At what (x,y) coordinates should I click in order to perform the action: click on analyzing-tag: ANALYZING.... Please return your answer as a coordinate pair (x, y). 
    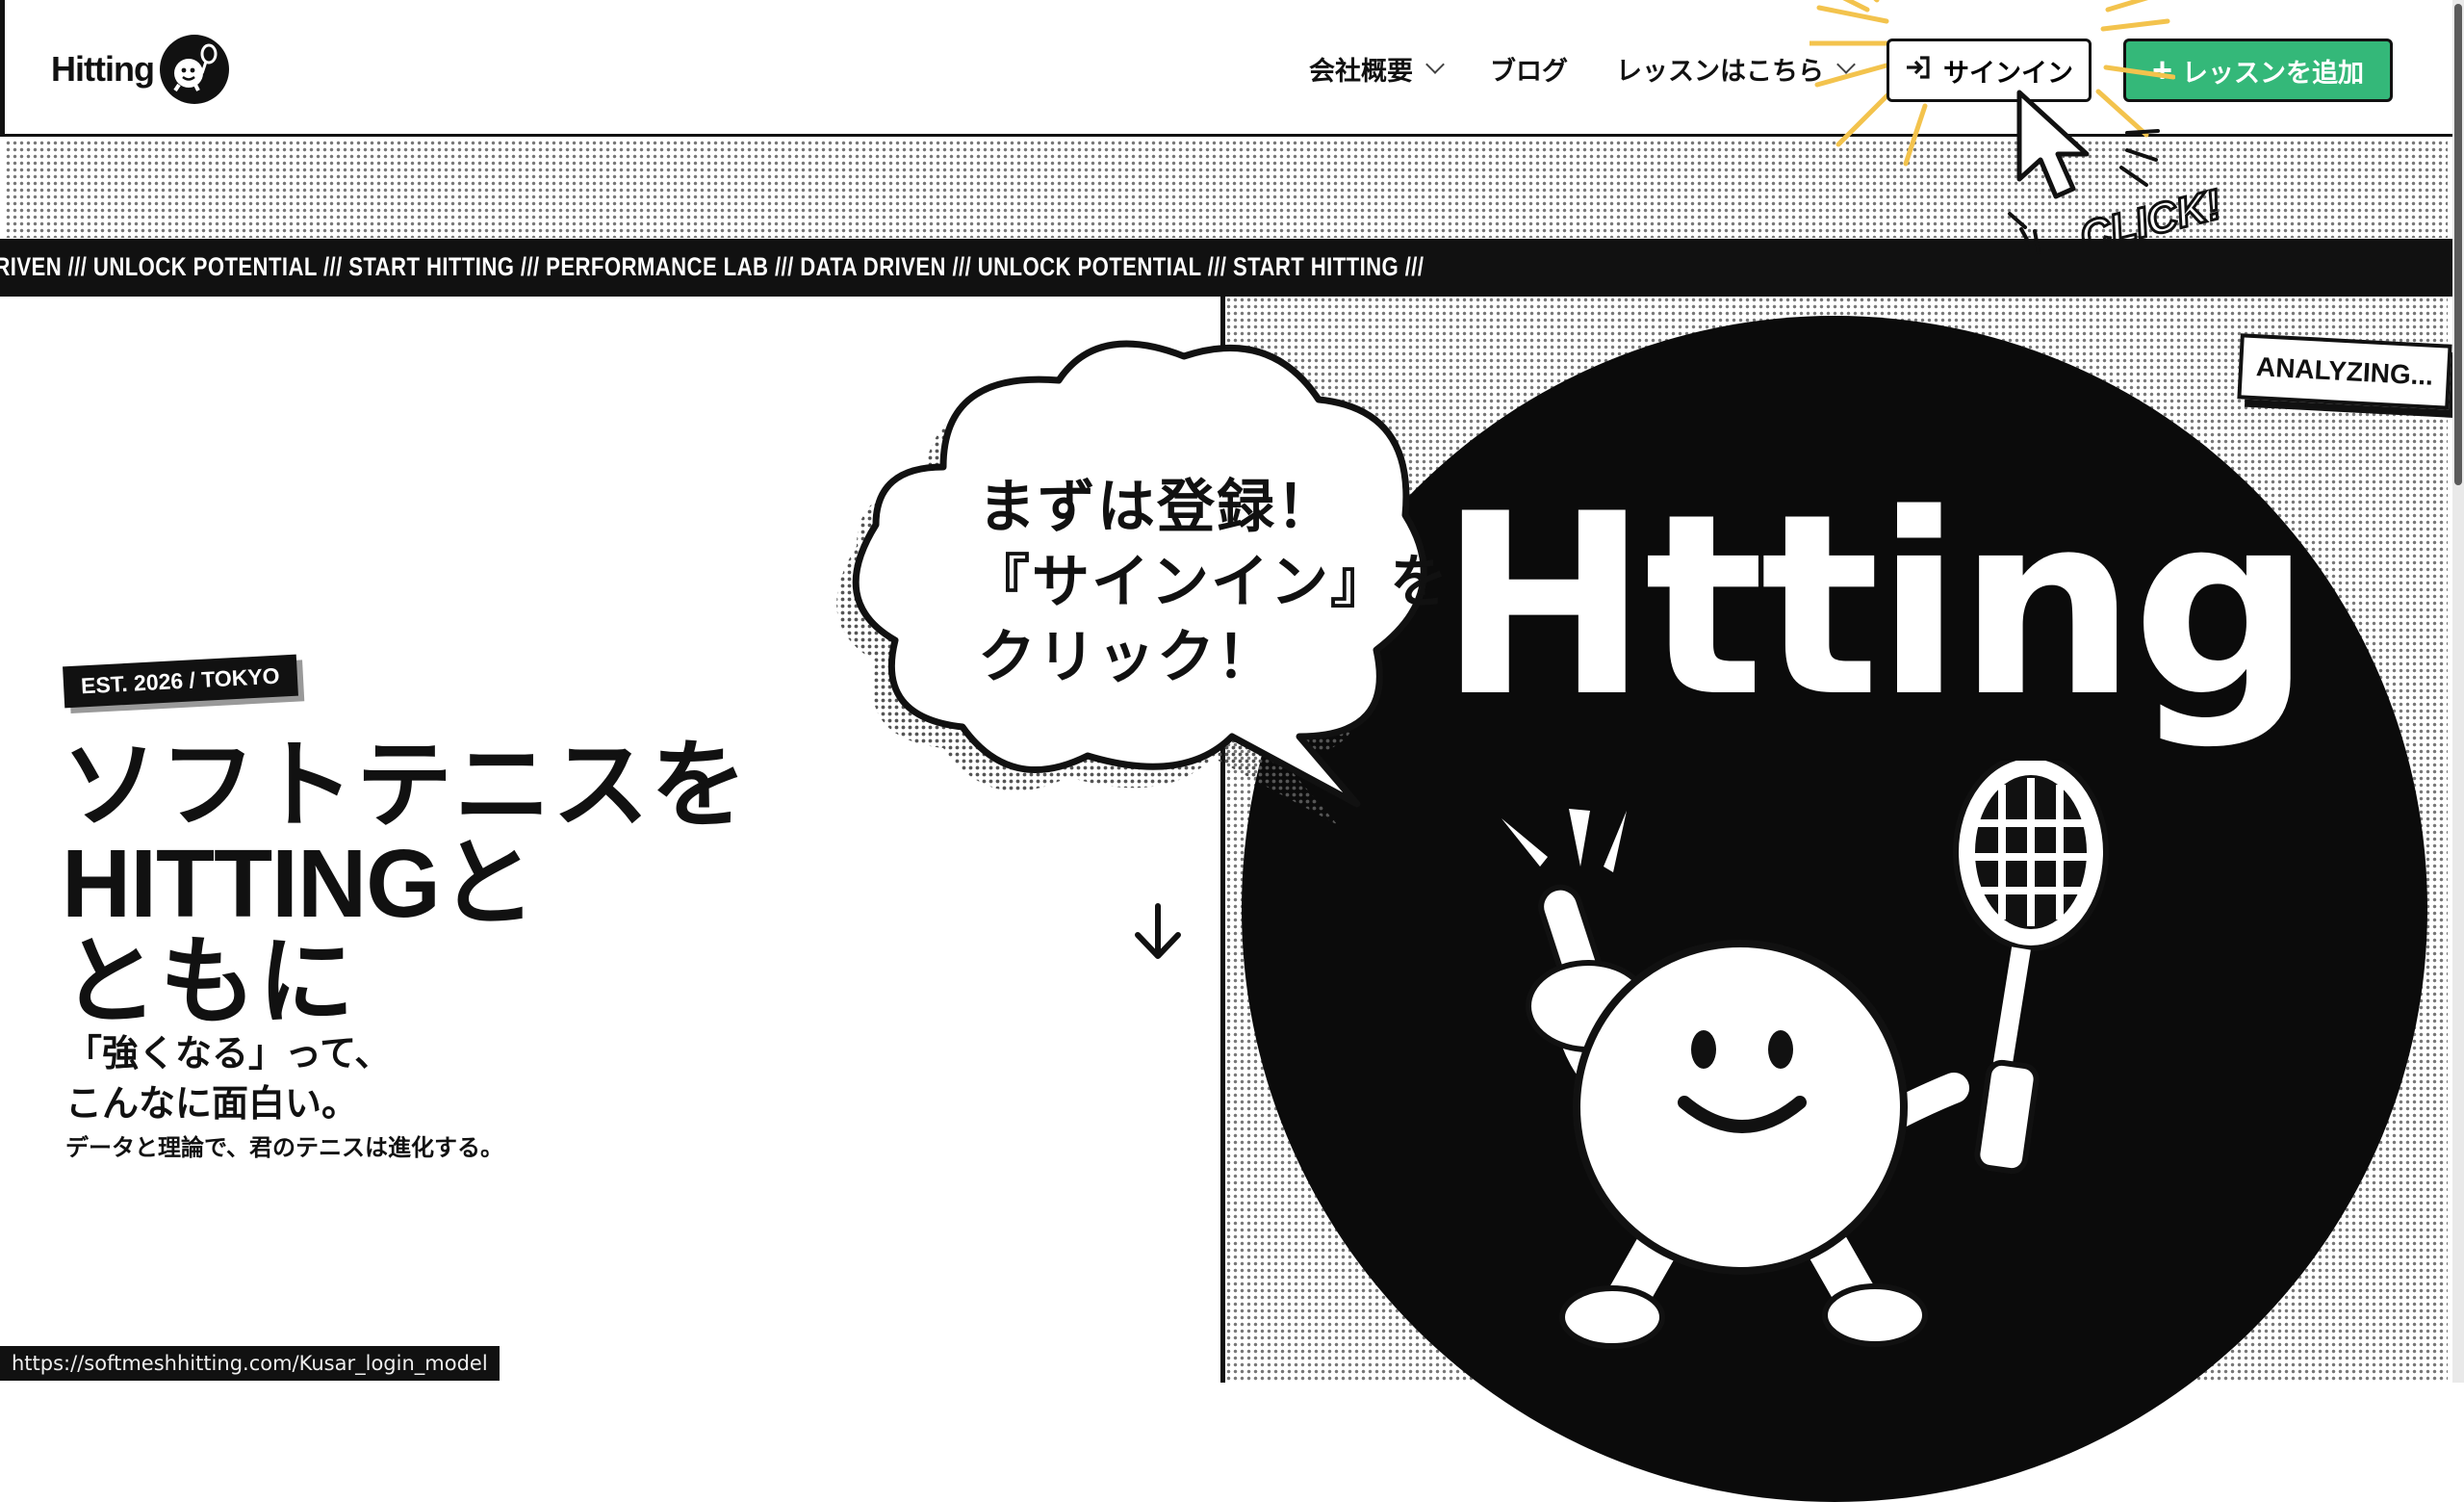
    Looking at the image, I should click on (2344, 372).